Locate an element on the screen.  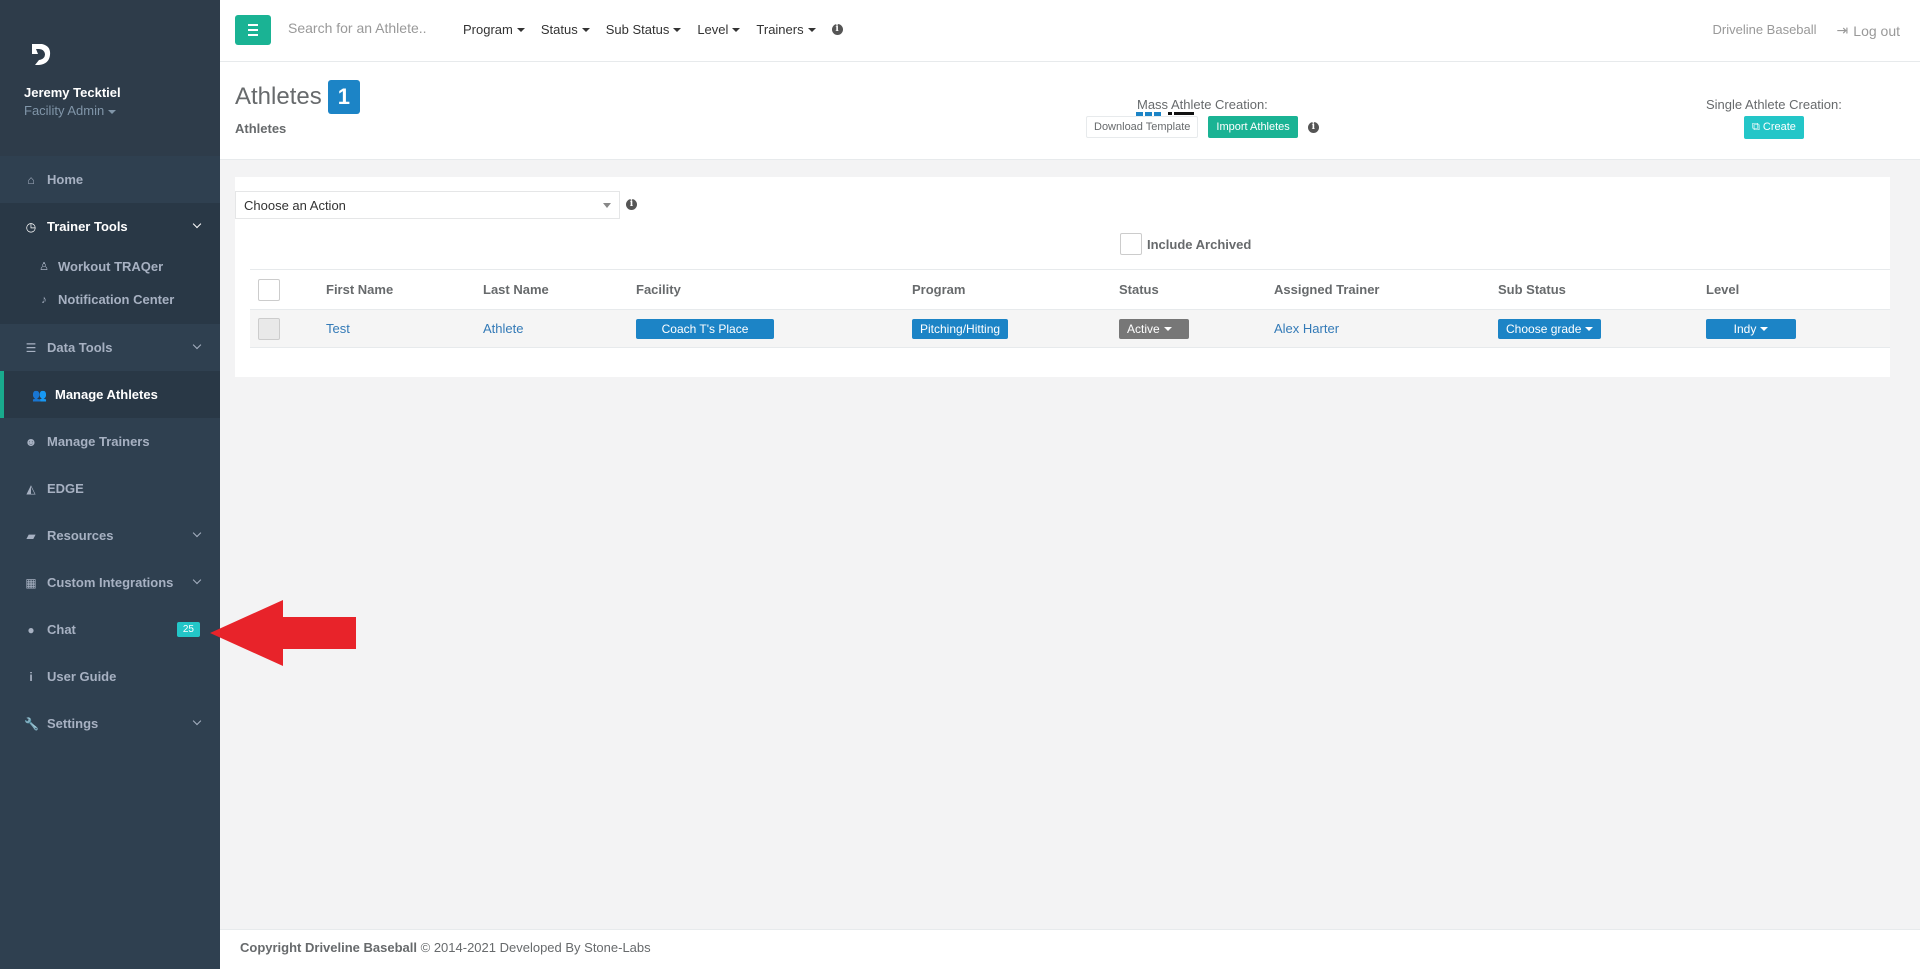
column-header-sub-status: Sub Status is located at coordinates (1602, 289).